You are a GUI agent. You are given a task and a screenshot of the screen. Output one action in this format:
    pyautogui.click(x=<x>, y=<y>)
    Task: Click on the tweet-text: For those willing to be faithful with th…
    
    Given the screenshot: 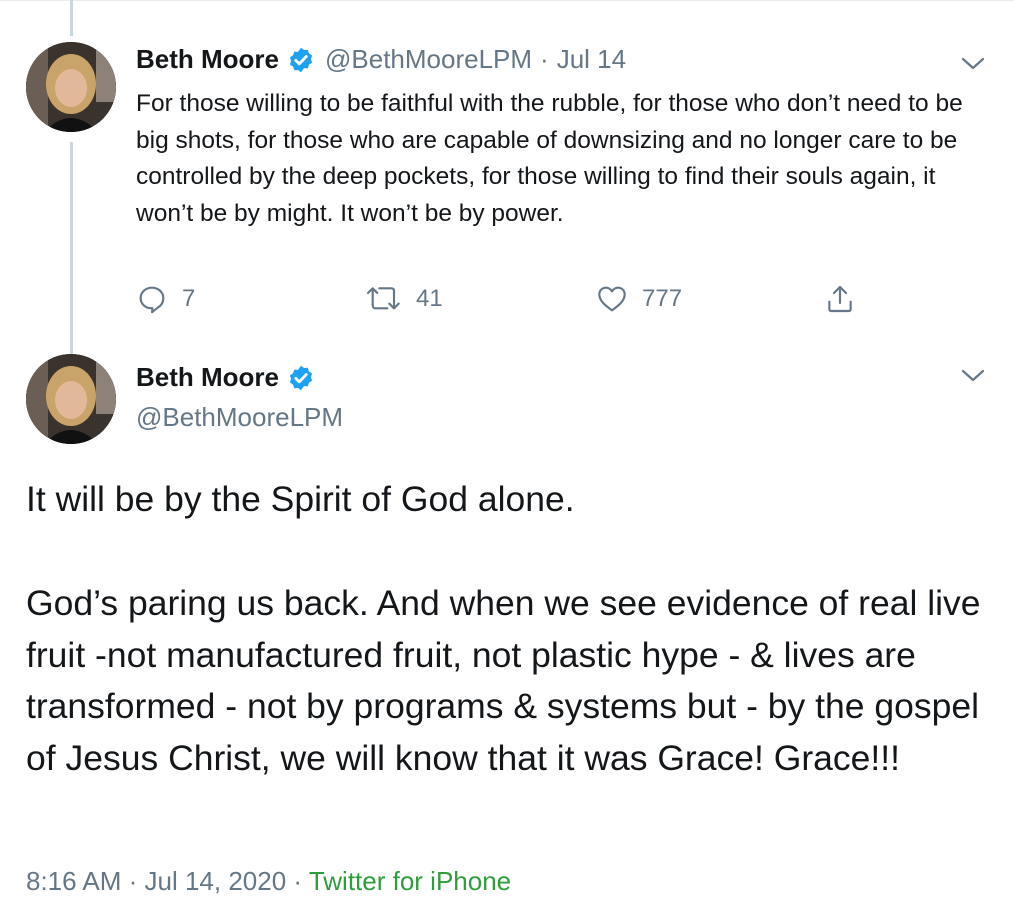 What is the action you would take?
    pyautogui.click(x=549, y=158)
    